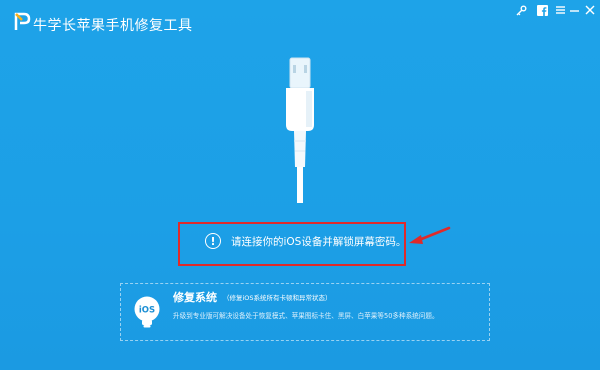  What do you see at coordinates (300, 130) in the screenshot?
I see `lightning-cable-icon` at bounding box center [300, 130].